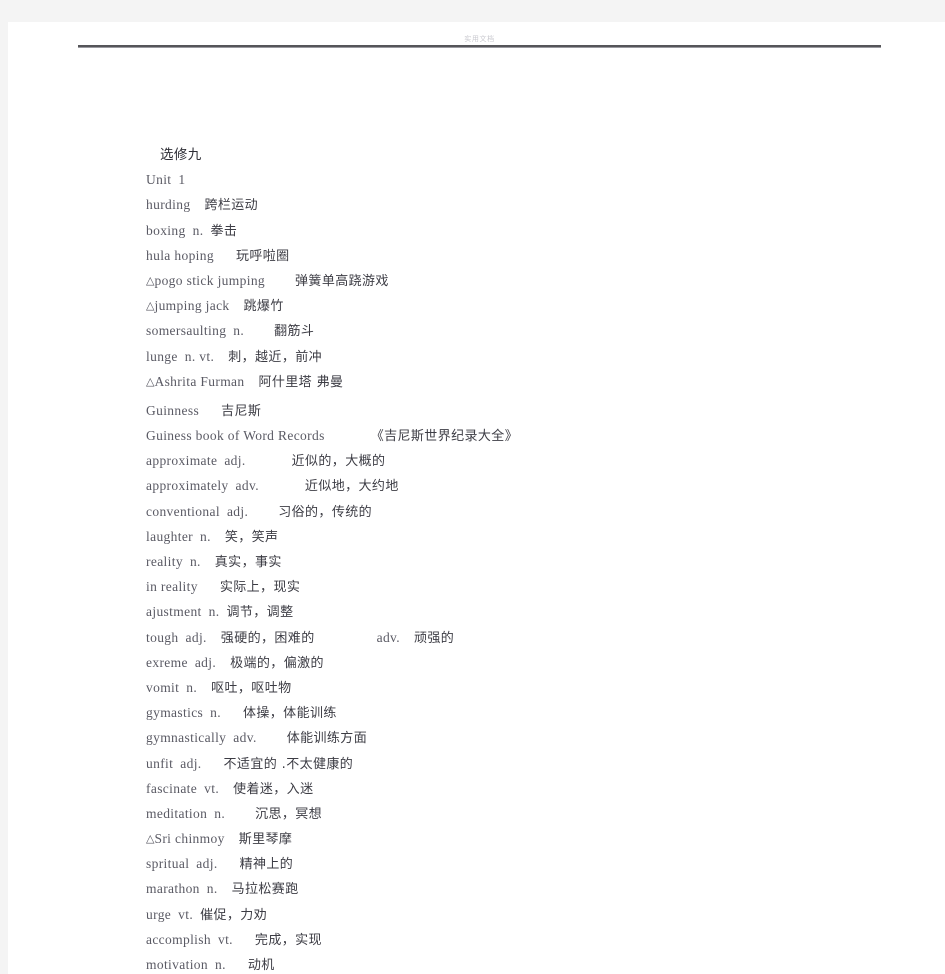 The width and height of the screenshot is (945, 974). I want to click on running-header: 实用文档, so click(479, 37).